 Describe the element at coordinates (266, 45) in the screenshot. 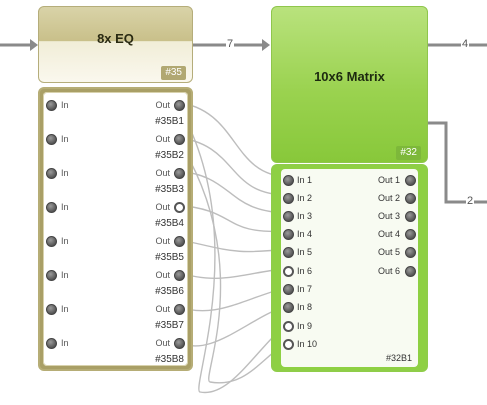

I see `matrix-arrow-icon` at that location.